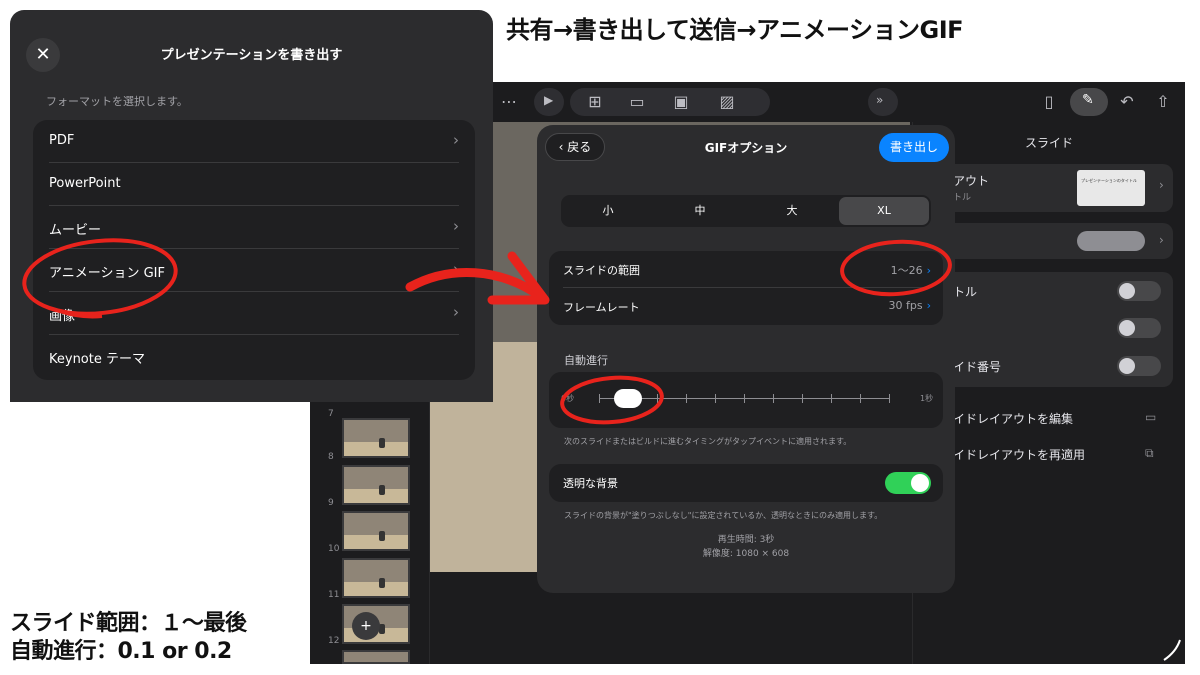  Describe the element at coordinates (334, 595) in the screenshot. I see `slide-number: 11` at that location.